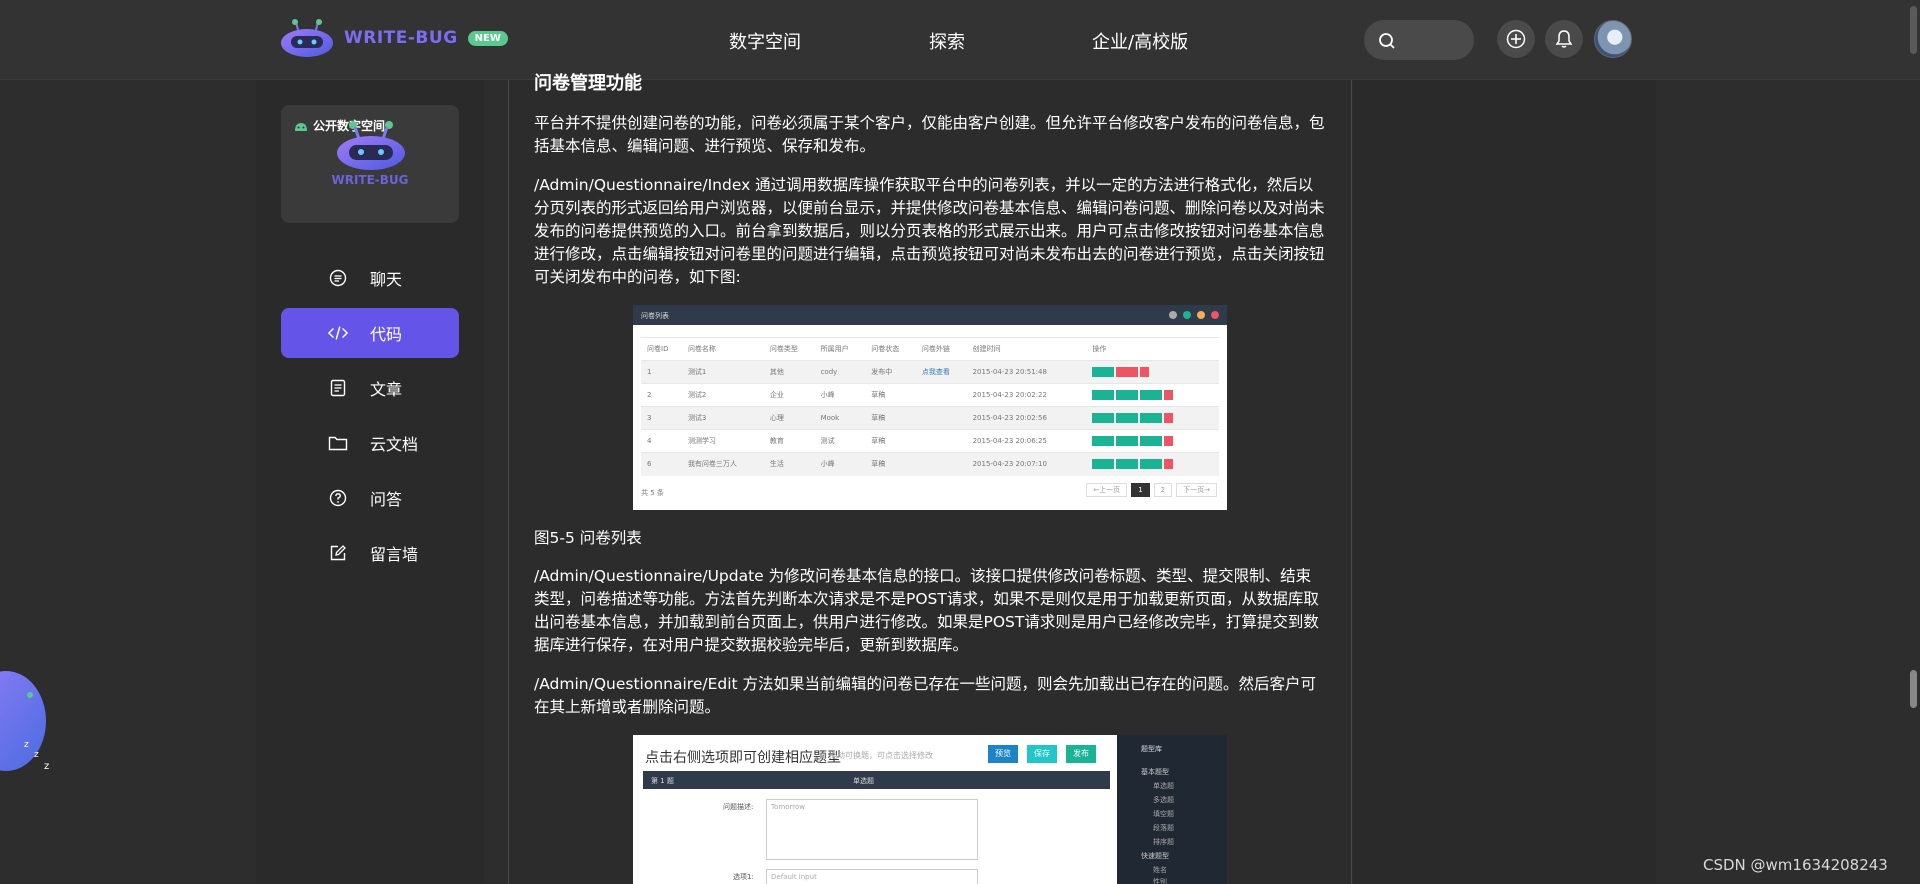 This screenshot has width=1920, height=884. Describe the element at coordinates (661, 349) in the screenshot. I see `col-header: 问卷ID` at that location.